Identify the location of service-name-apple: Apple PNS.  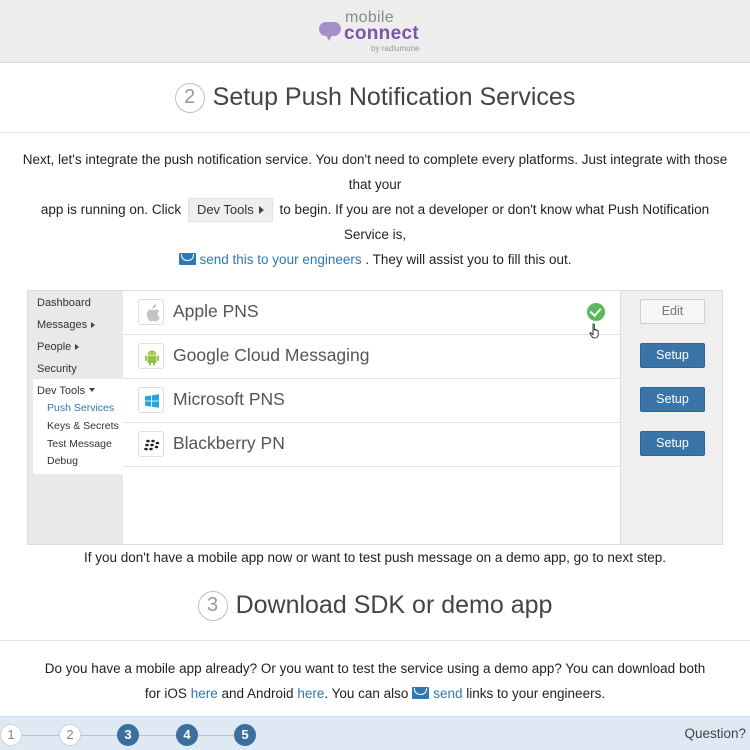
(216, 311).